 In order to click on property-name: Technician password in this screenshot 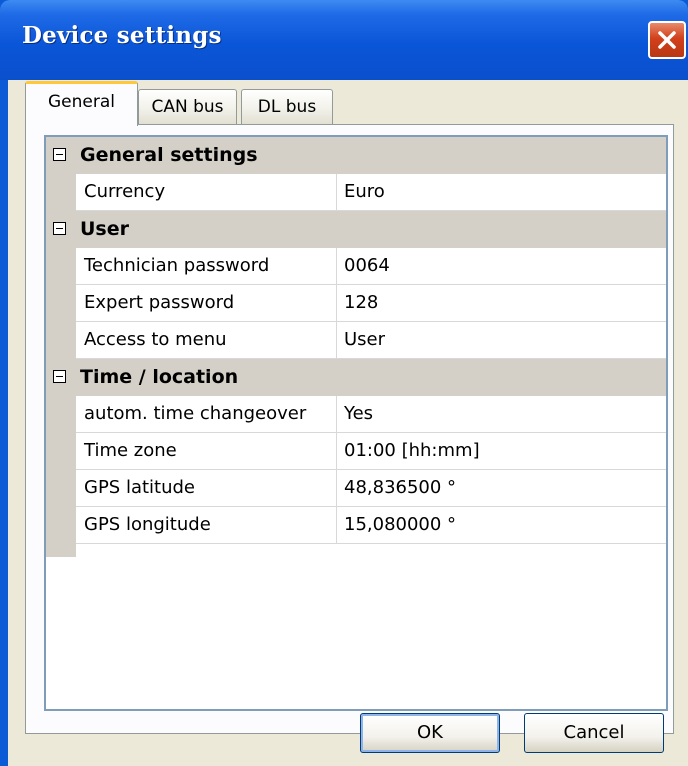, I will do `click(177, 265)`.